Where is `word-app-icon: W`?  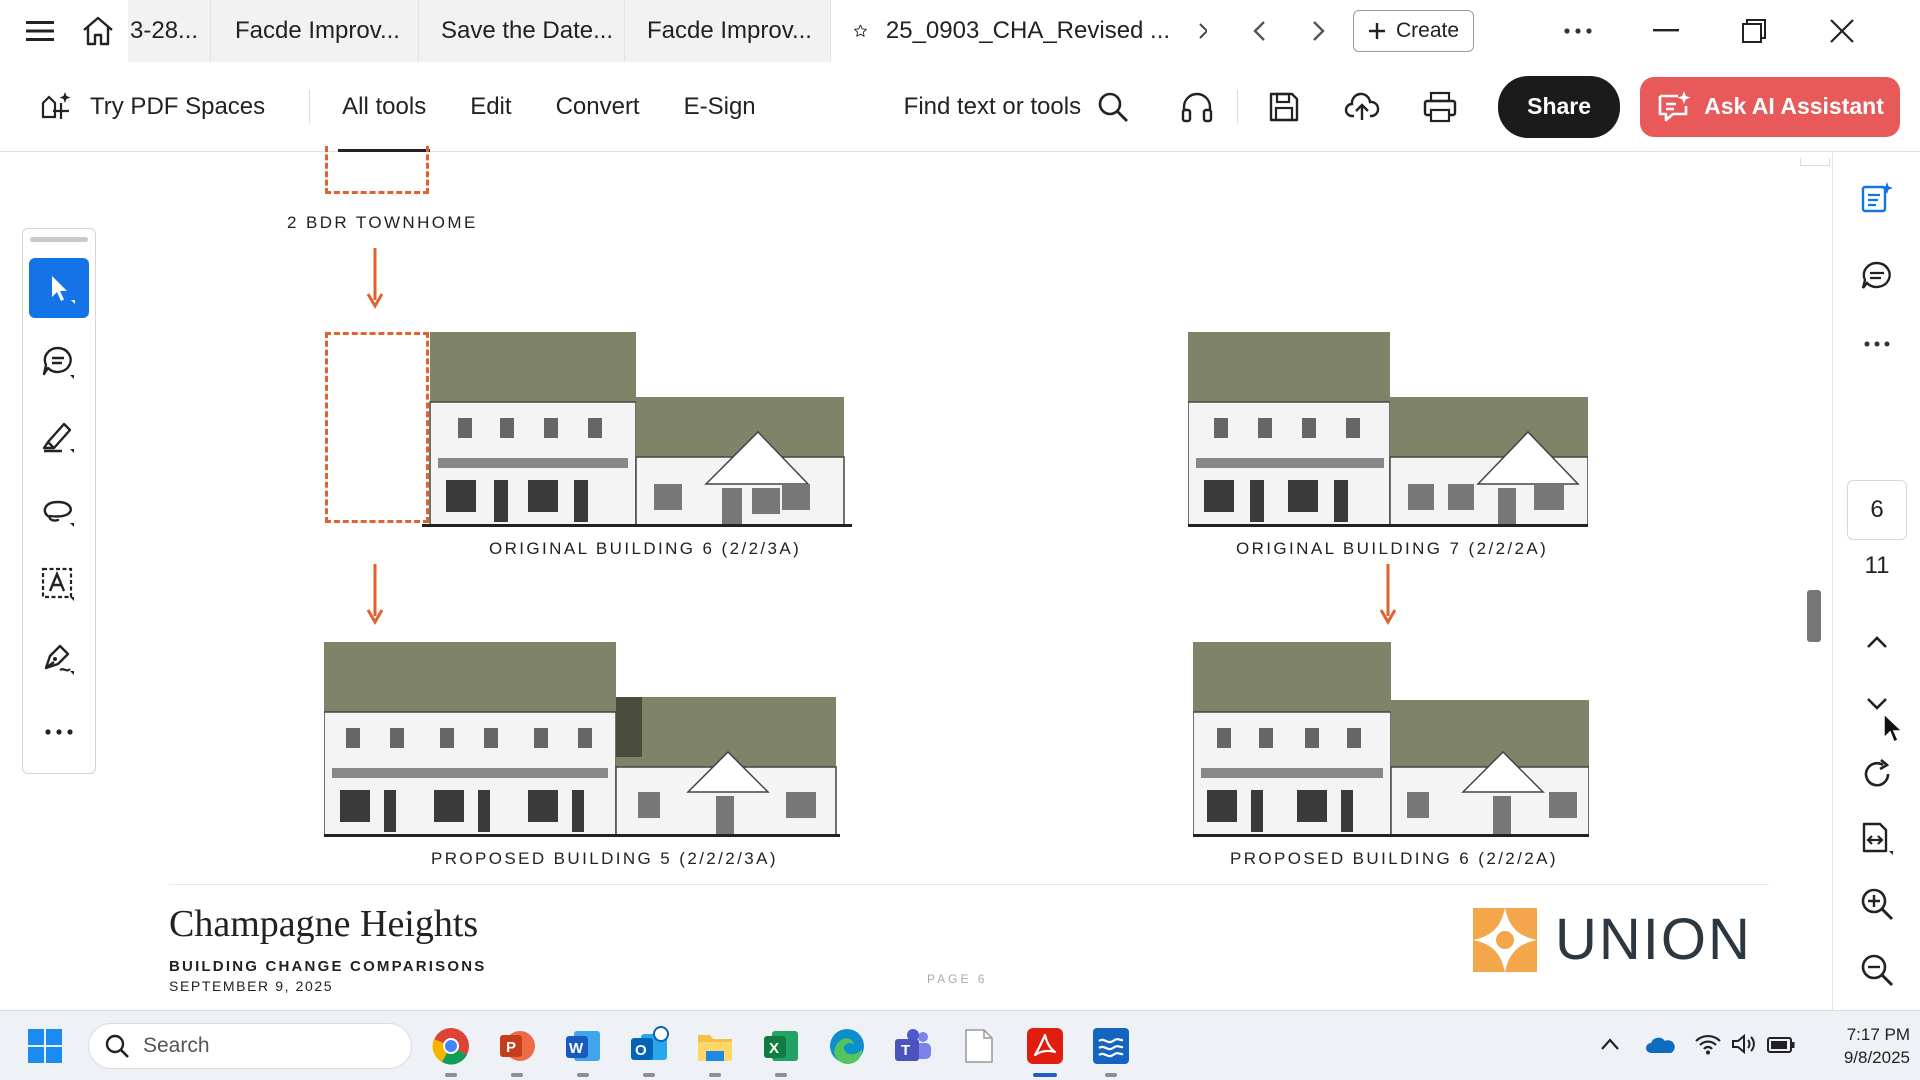 word-app-icon: W is located at coordinates (583, 1050).